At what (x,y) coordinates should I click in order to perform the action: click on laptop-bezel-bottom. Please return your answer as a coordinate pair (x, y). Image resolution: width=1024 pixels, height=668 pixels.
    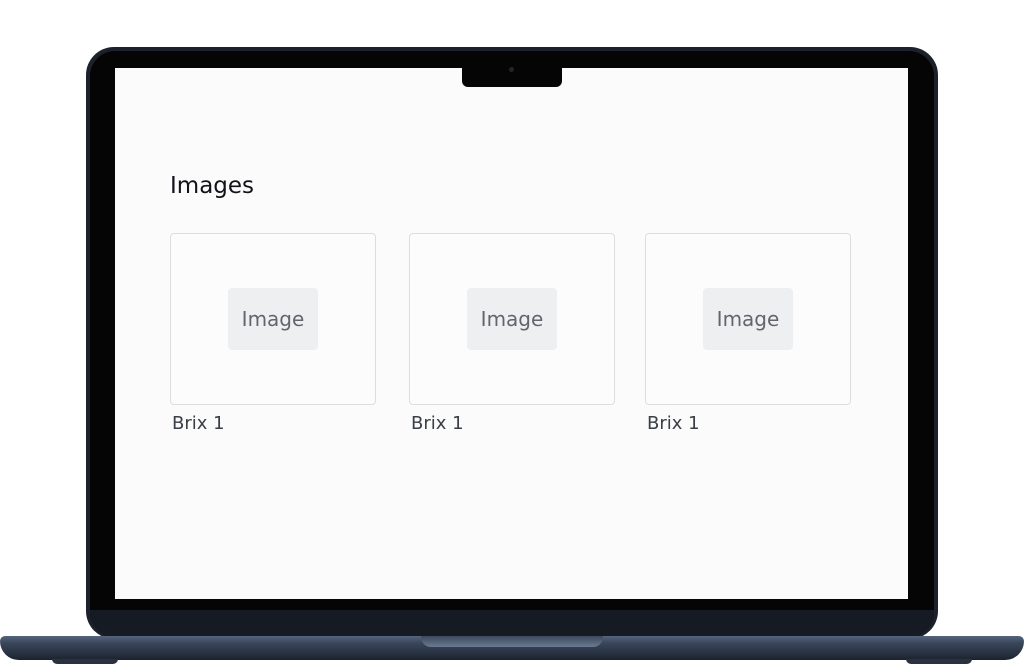
    Looking at the image, I should click on (512, 623).